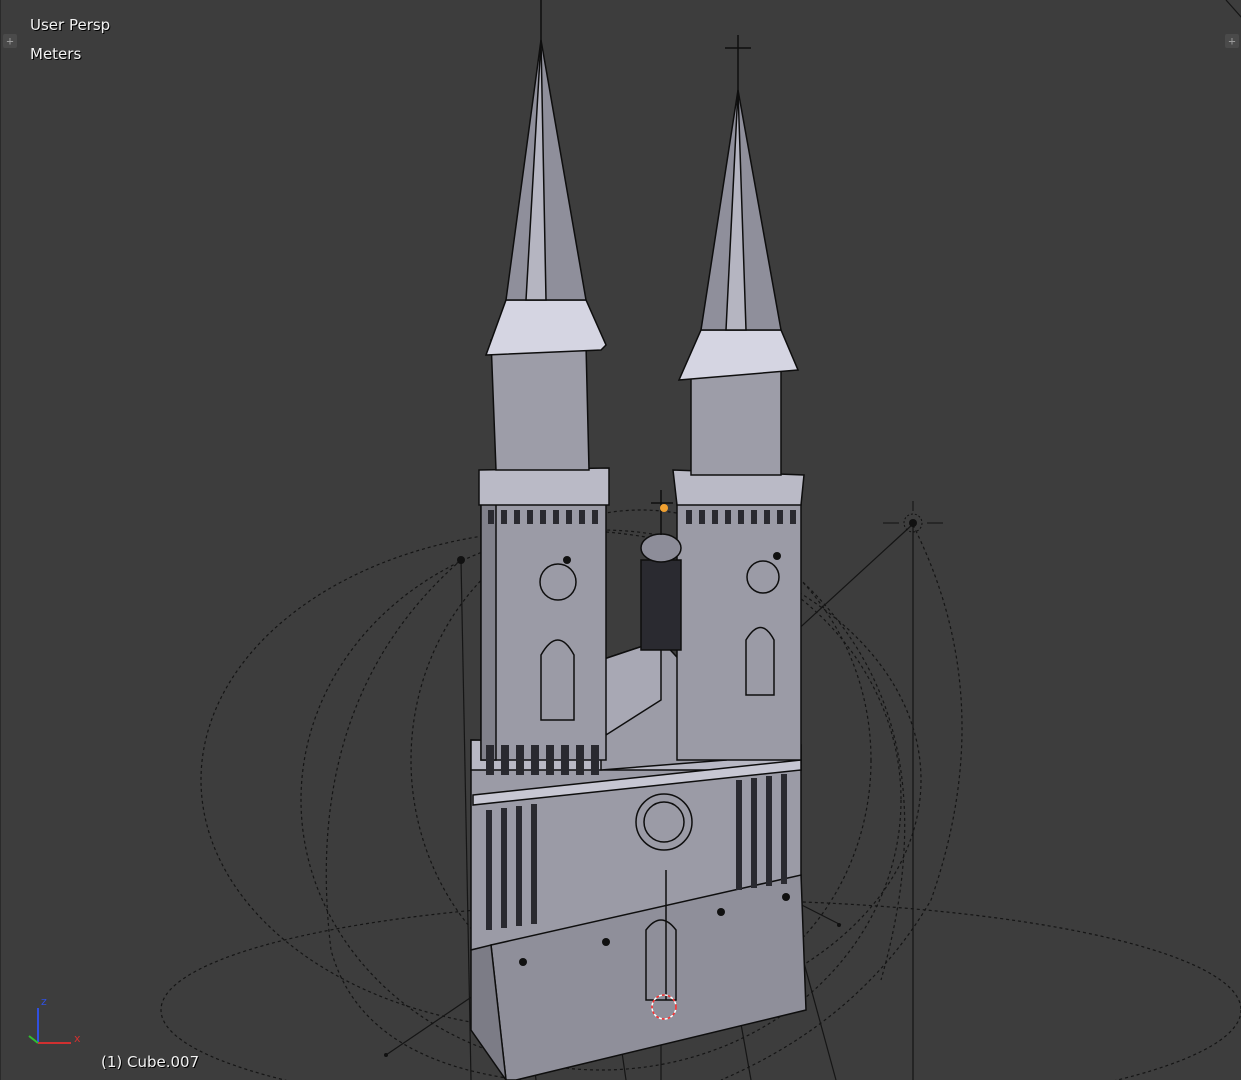 This screenshot has height=1080, width=1241. I want to click on left-arched-window, so click(557, 680).